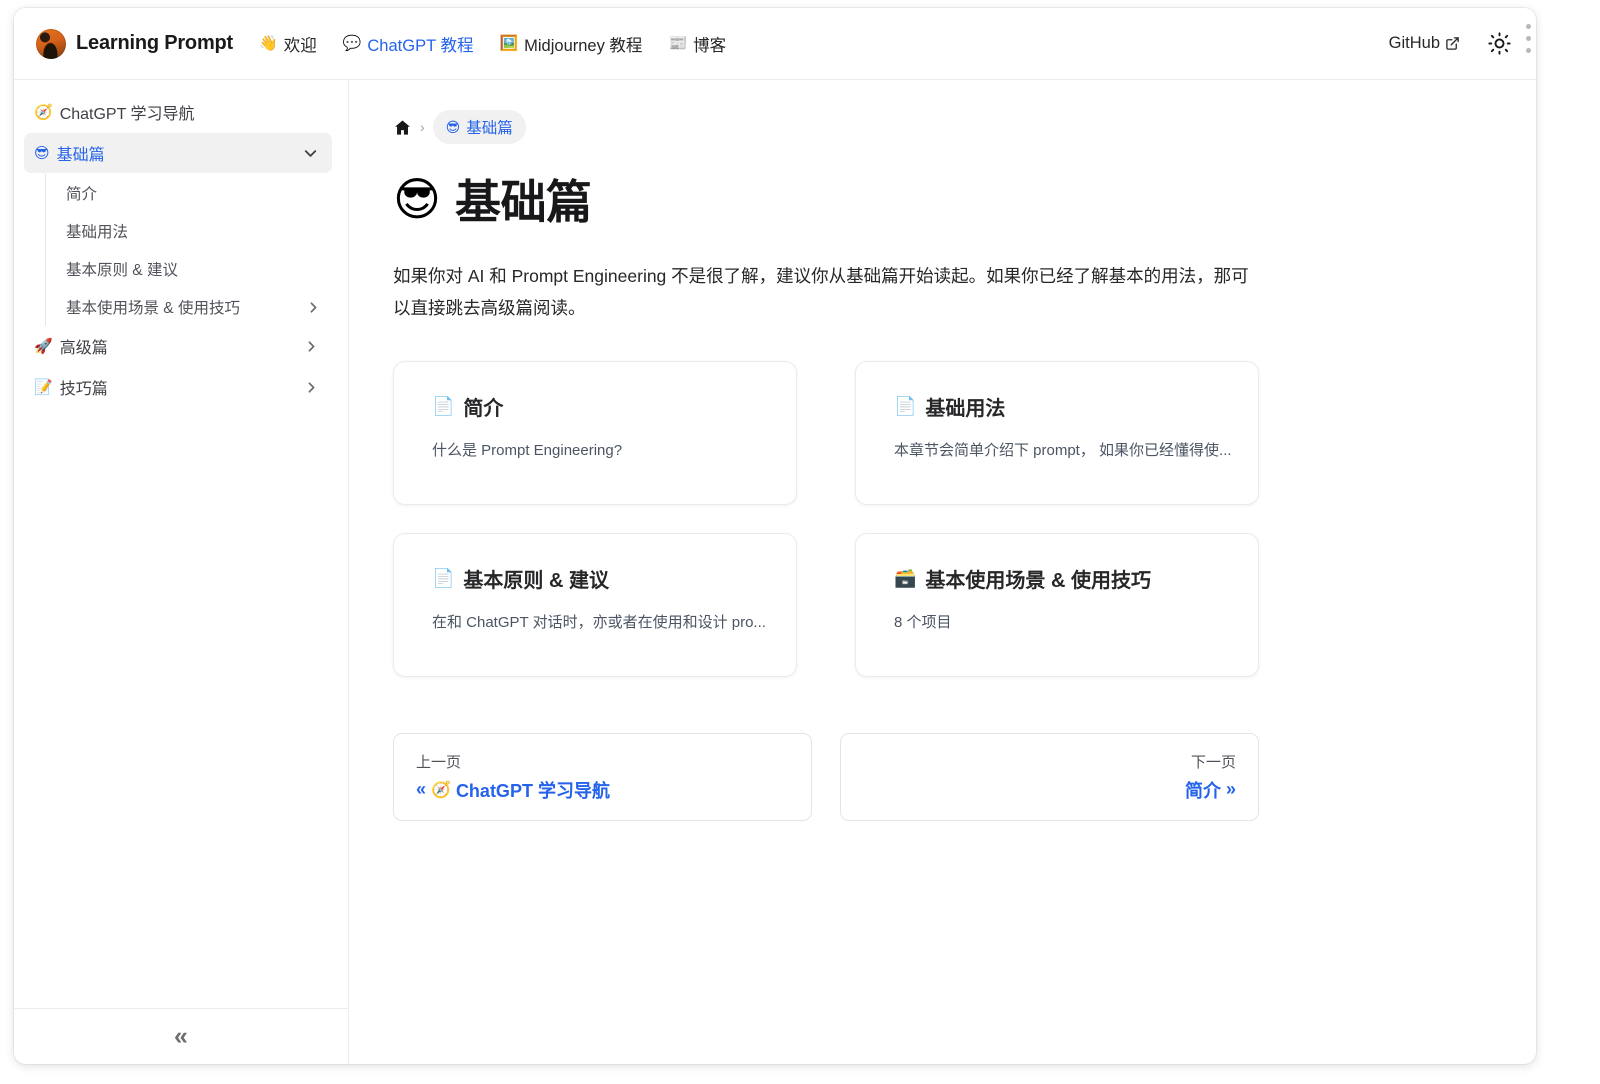  What do you see at coordinates (196, 269) in the screenshot?
I see `sidebar-item-principles: 基本原则 & 建议` at bounding box center [196, 269].